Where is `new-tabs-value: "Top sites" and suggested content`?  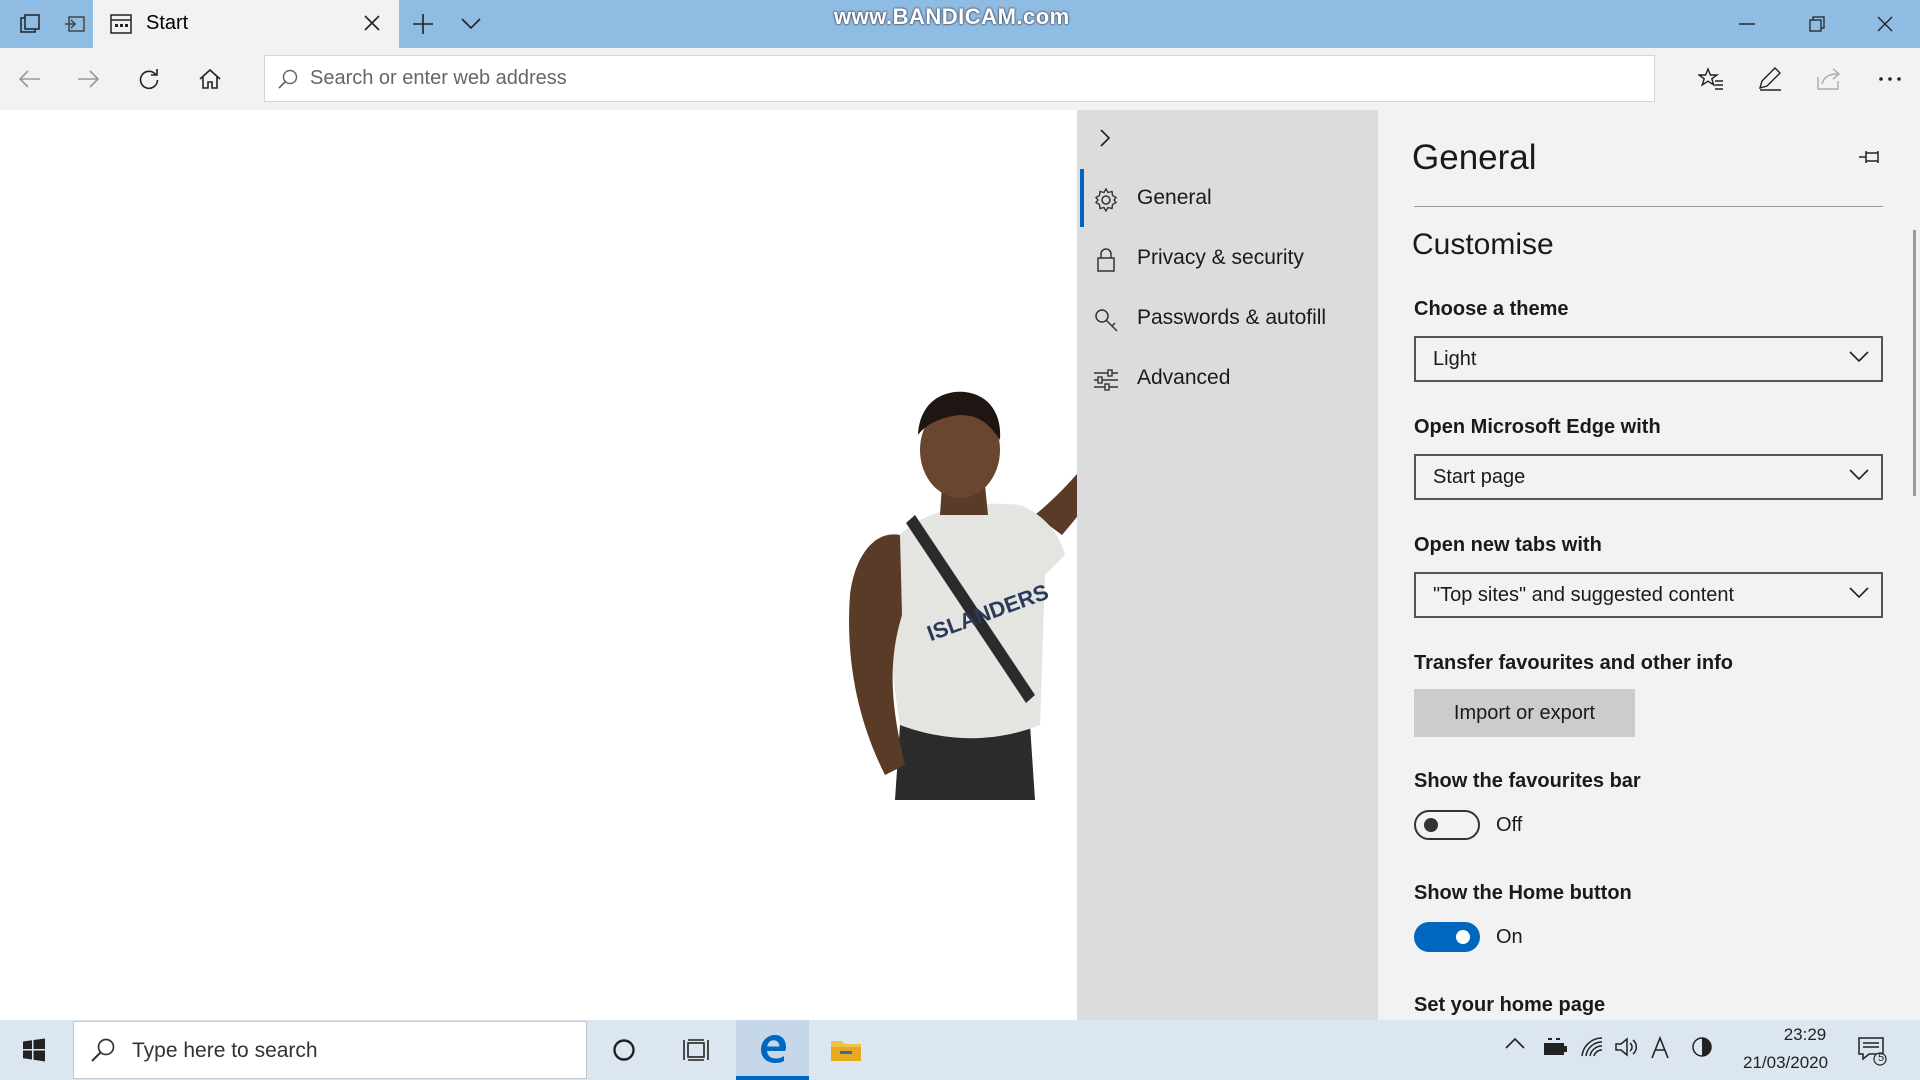 new-tabs-value: "Top sites" and suggested content is located at coordinates (1584, 595).